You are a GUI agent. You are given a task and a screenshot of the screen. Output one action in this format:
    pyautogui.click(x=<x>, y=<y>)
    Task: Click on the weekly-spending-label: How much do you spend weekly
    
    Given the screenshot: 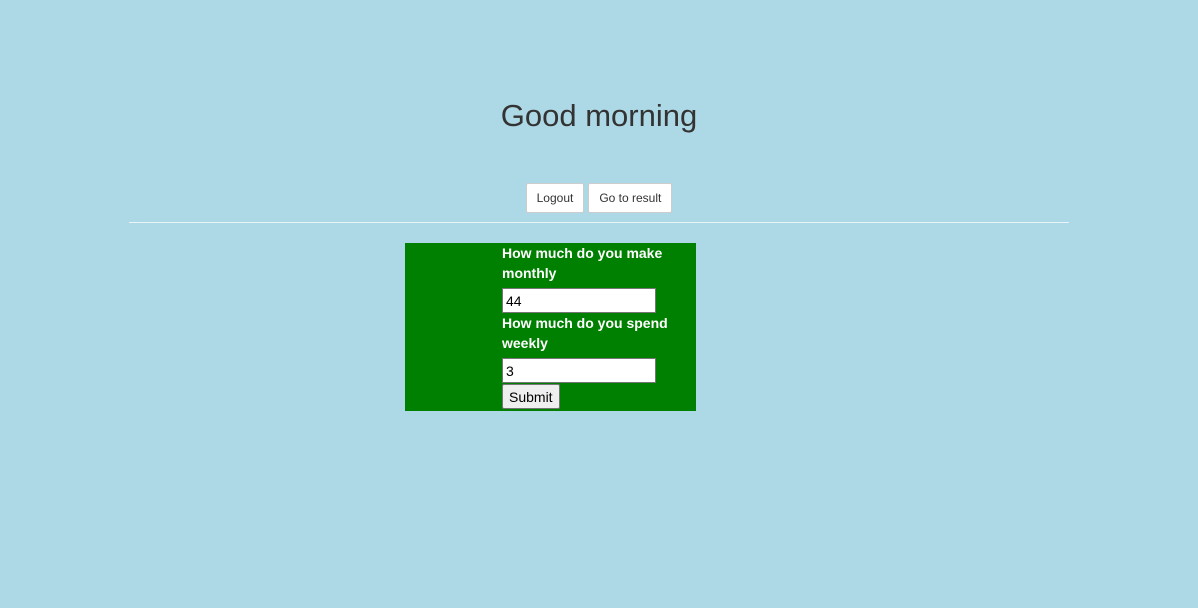 What is the action you would take?
    pyautogui.click(x=585, y=333)
    